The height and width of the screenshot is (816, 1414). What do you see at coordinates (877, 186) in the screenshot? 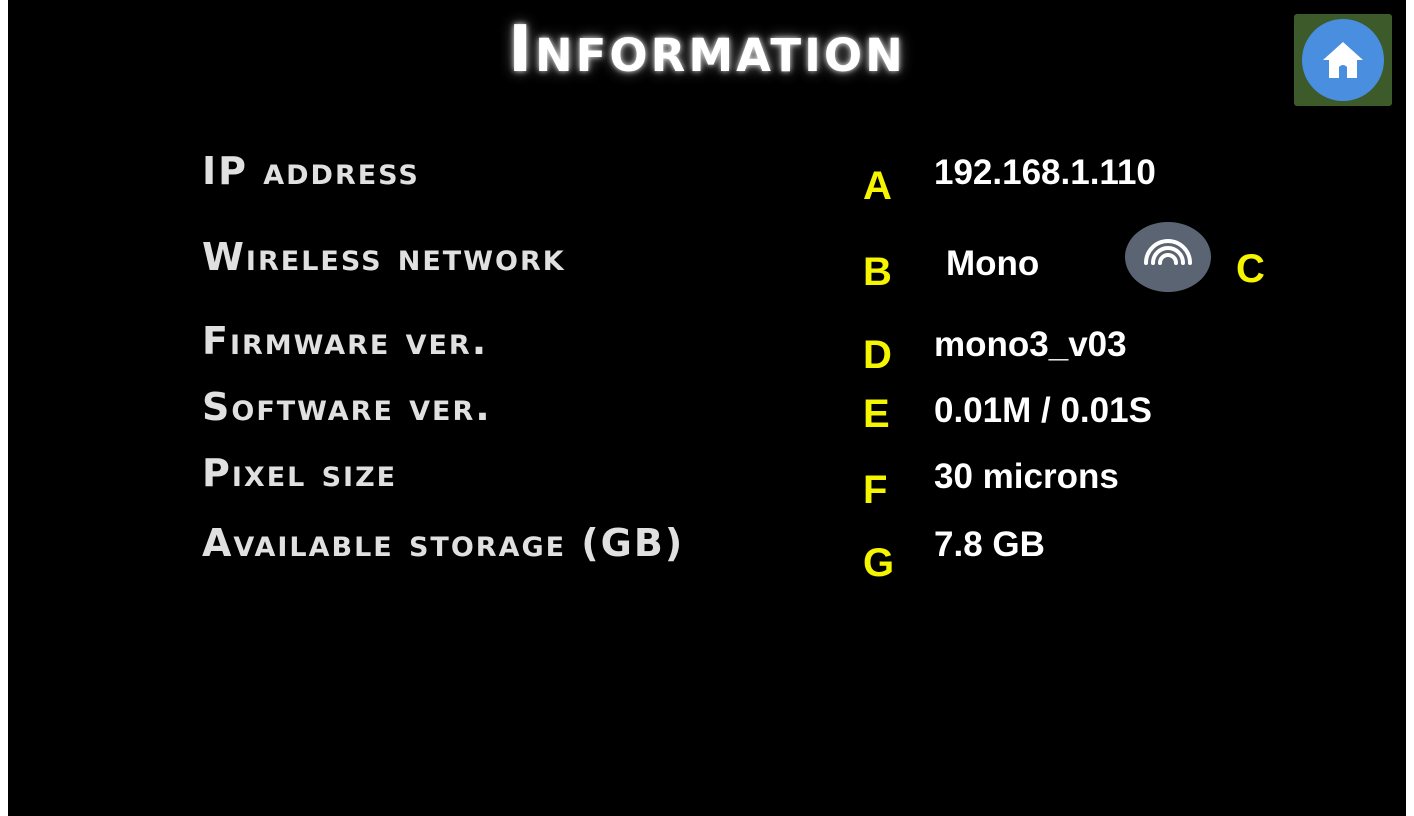
I see `marker-a: A` at bounding box center [877, 186].